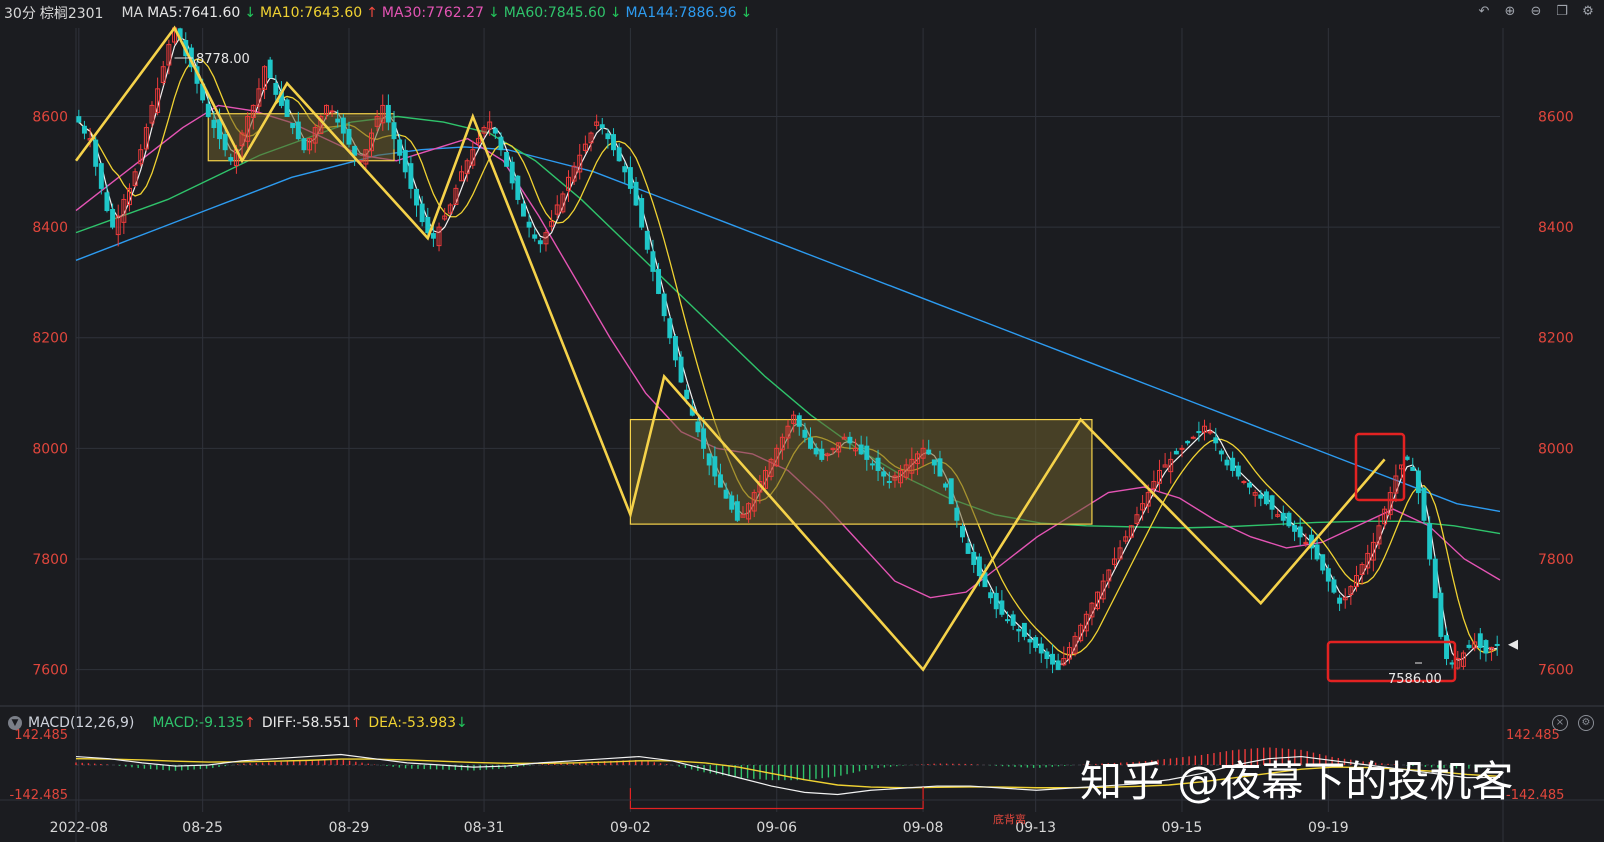  I want to click on y-tick-label-right: 8200, so click(1556, 339).